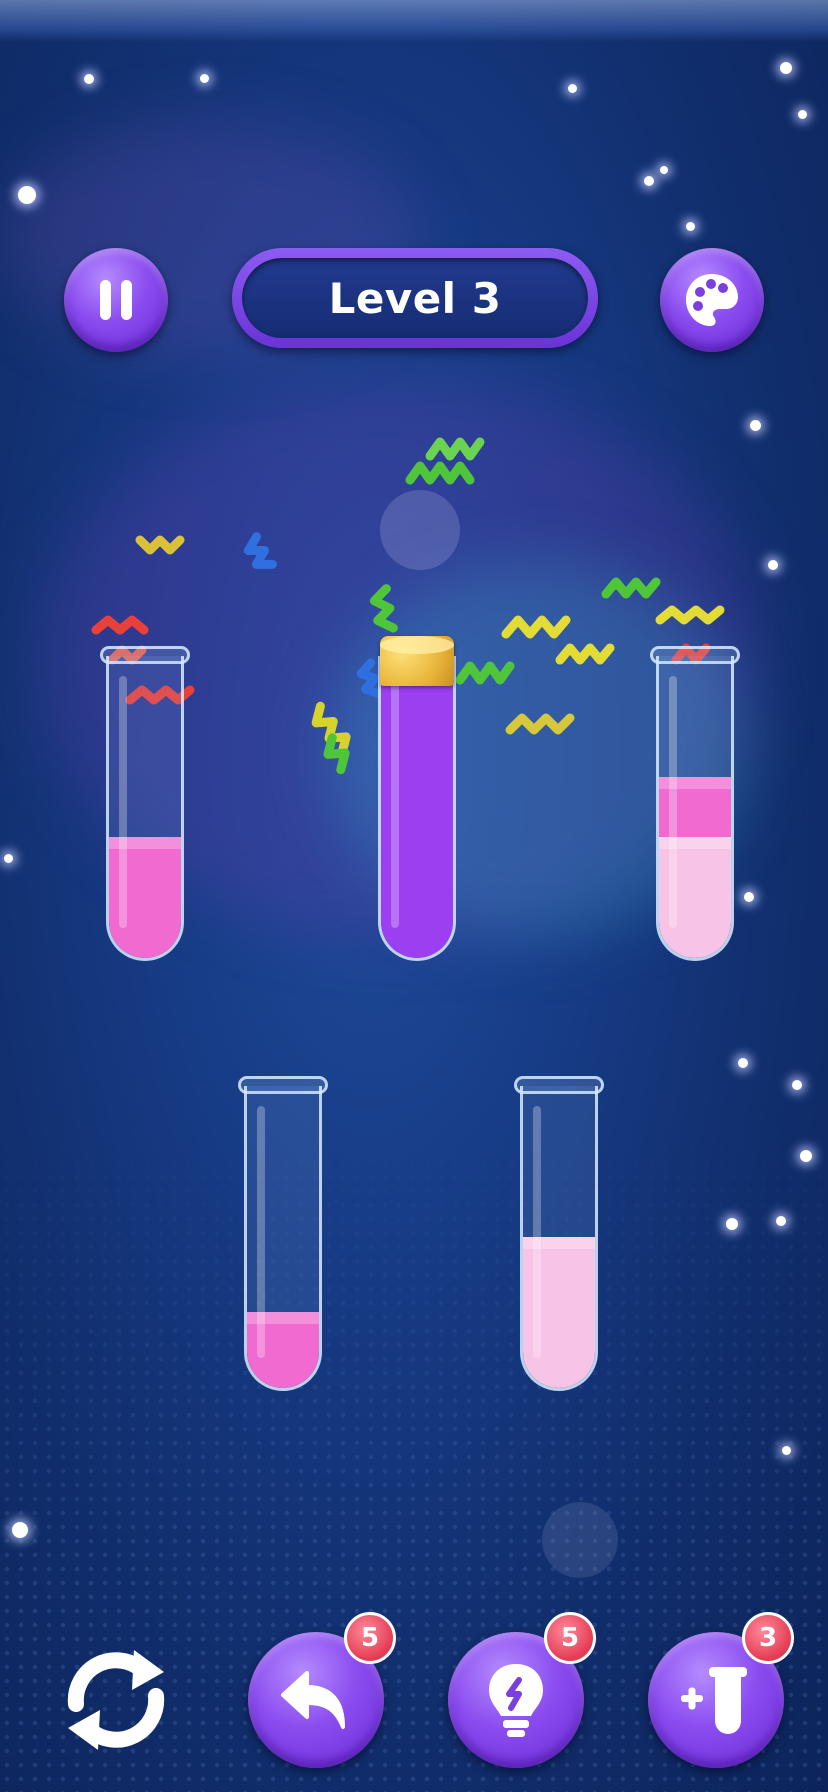 The height and width of the screenshot is (1792, 828). I want to click on restart-button, so click(116, 1700).